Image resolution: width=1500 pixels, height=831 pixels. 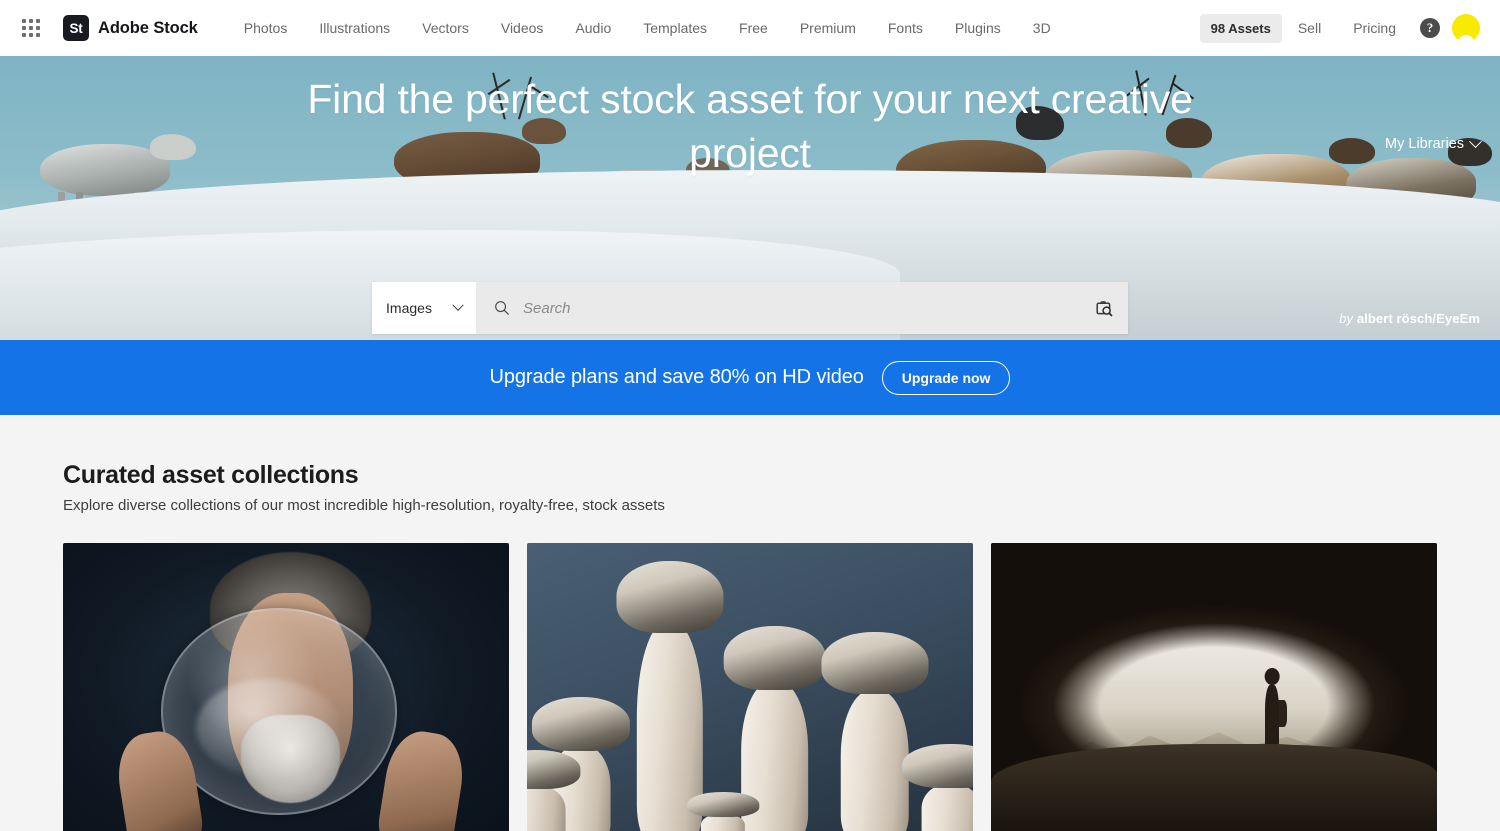 I want to click on card1-glass-sphere, so click(x=279, y=712).